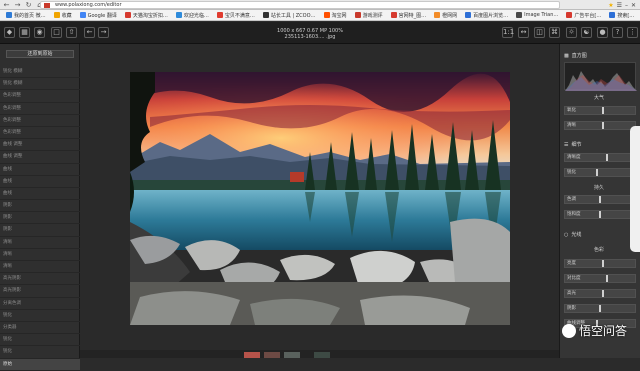 The height and width of the screenshot is (371, 640). Describe the element at coordinates (62, 15) in the screenshot. I see `bookmark-item: 收藏` at that location.